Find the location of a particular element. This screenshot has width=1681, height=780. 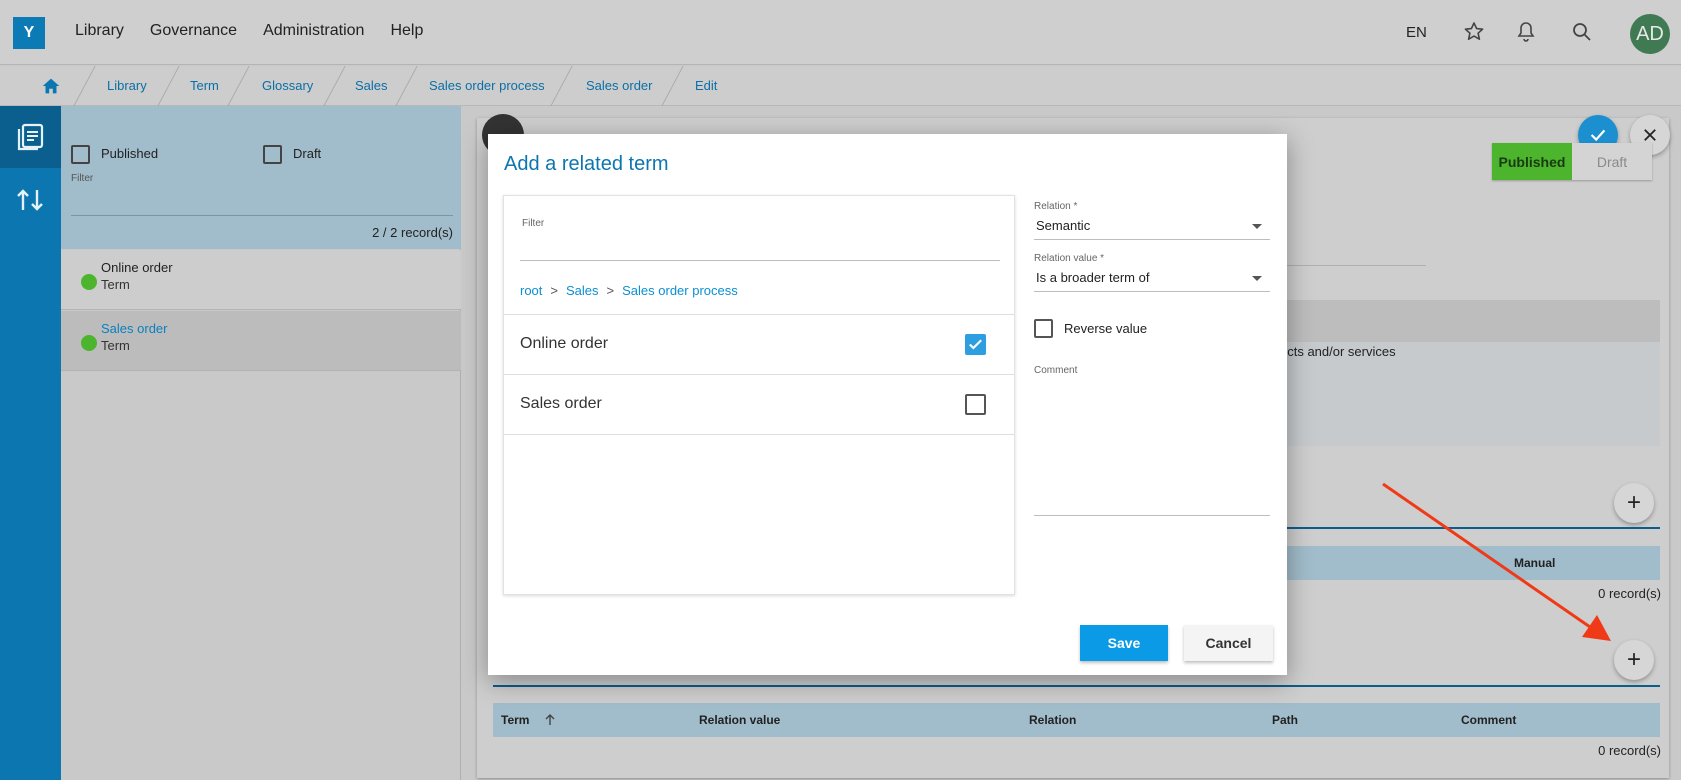

list-item-name: Sales order is located at coordinates (134, 328).